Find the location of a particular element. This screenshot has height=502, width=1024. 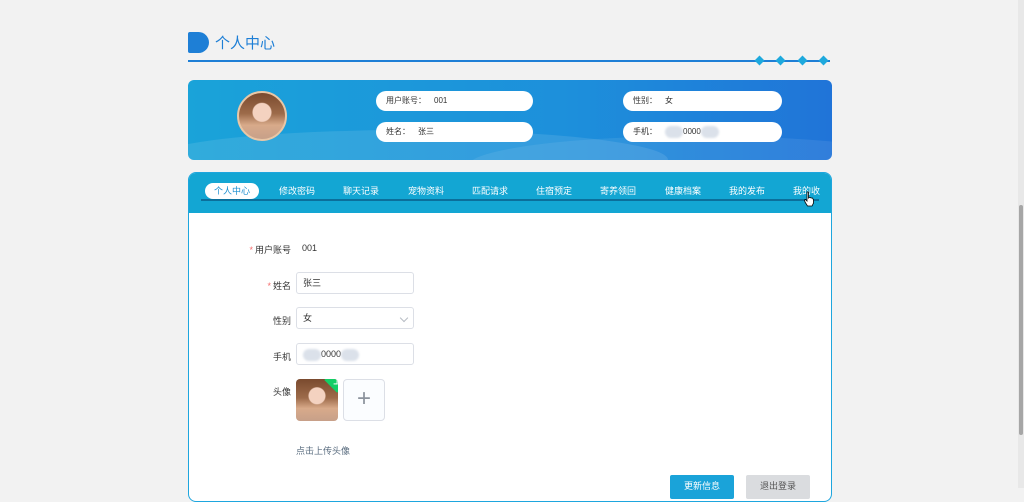

tab-personal-center: 个人中心 is located at coordinates (232, 191).